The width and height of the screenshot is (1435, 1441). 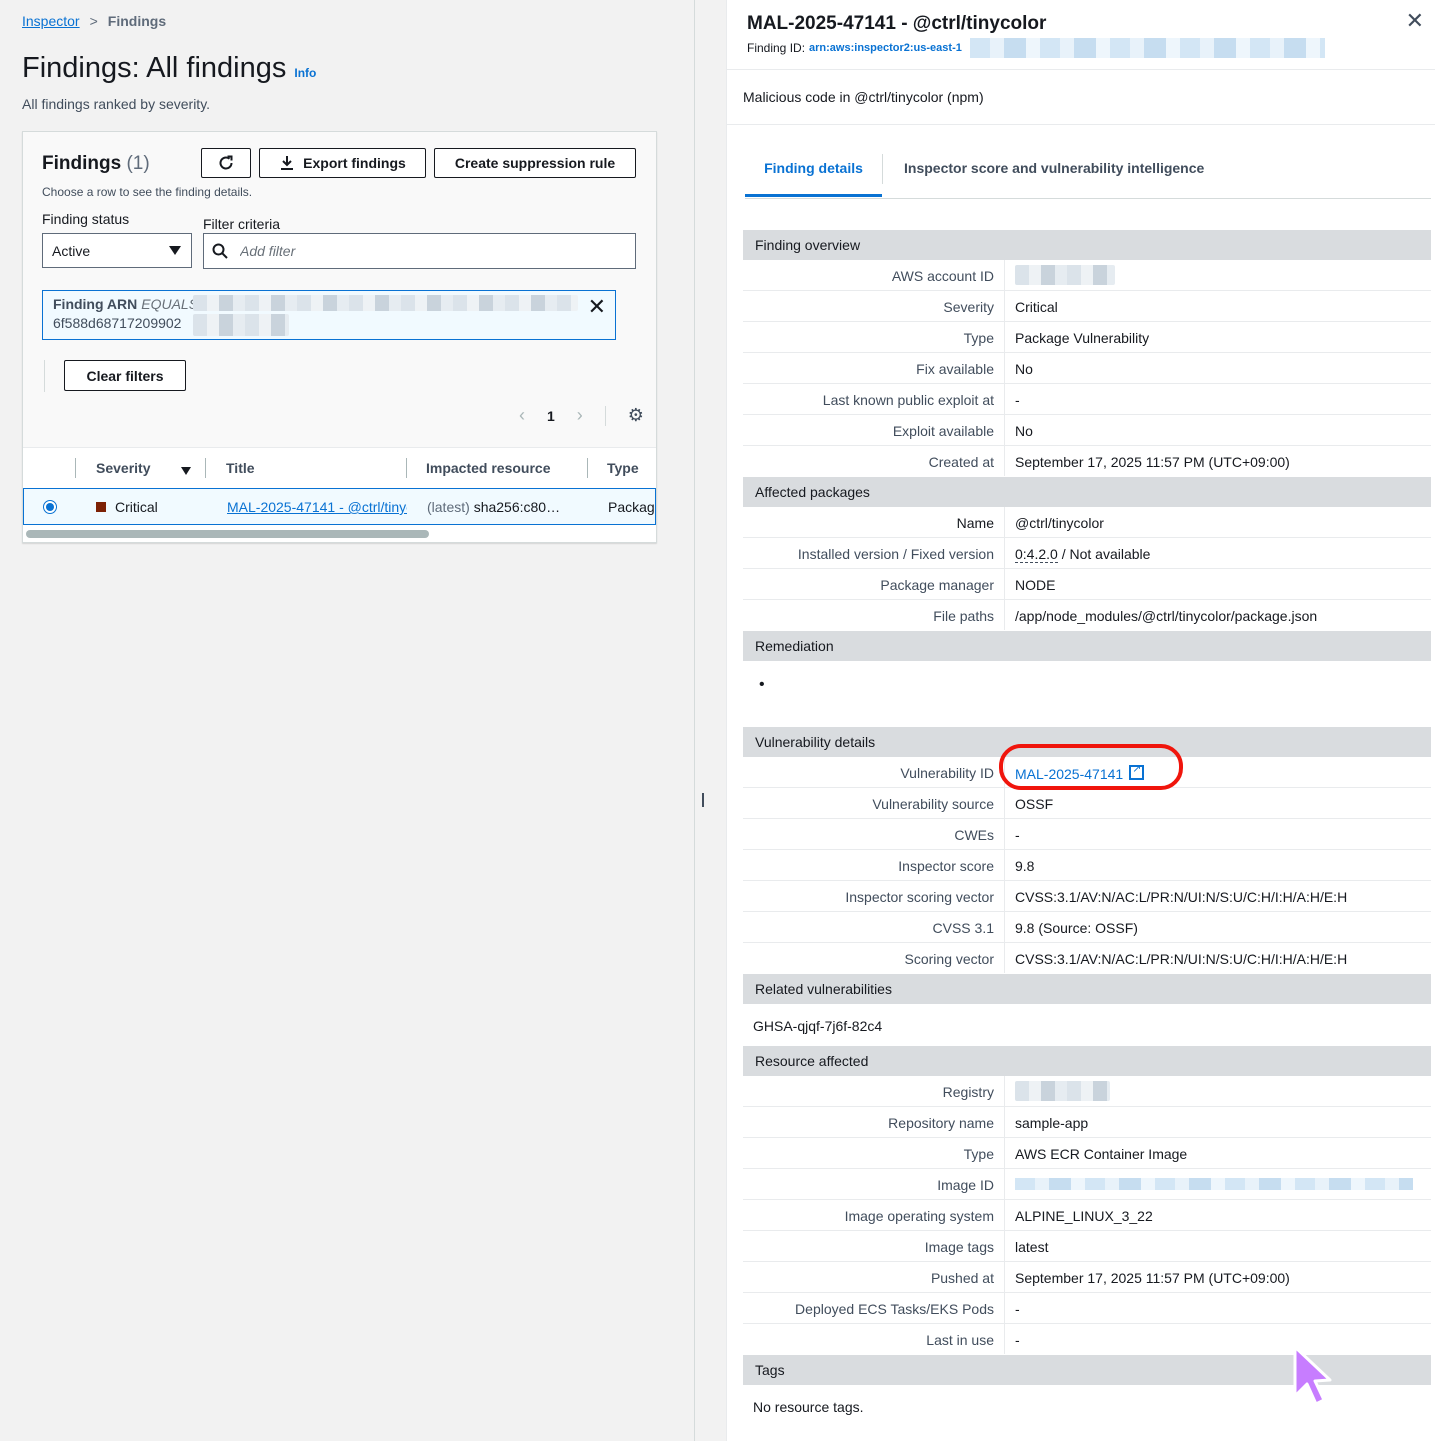 I want to click on remove-filter-close-icon: ✕, so click(x=597, y=307).